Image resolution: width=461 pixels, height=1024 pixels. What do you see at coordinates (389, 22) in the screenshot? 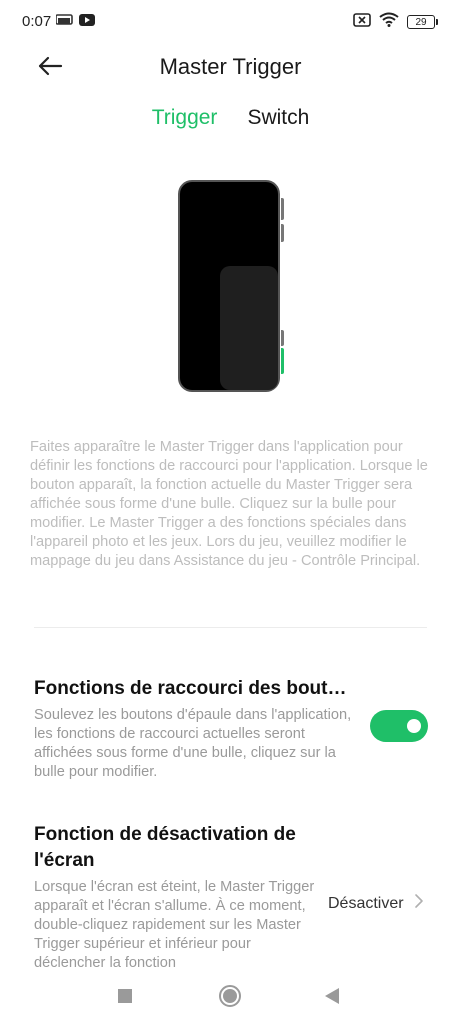
I see `wifi-icon` at bounding box center [389, 22].